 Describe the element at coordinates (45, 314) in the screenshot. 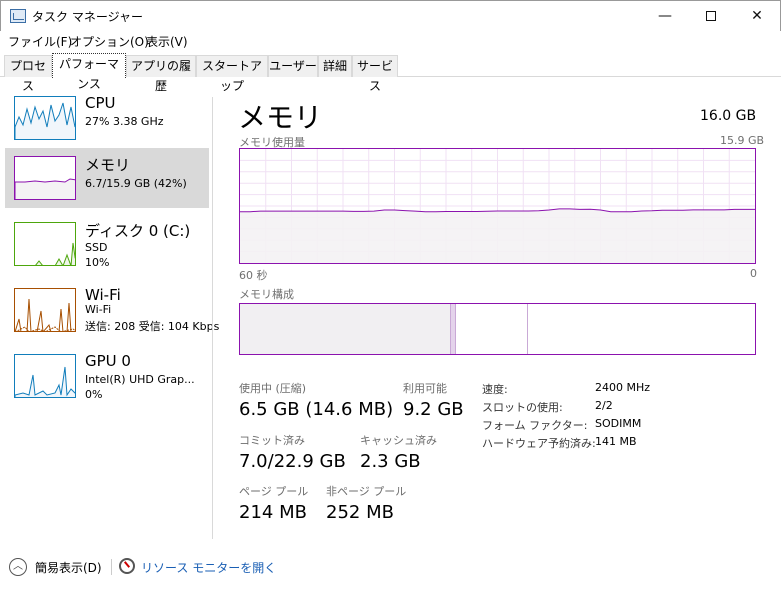

I see `wifi-thumbnail-chart` at that location.